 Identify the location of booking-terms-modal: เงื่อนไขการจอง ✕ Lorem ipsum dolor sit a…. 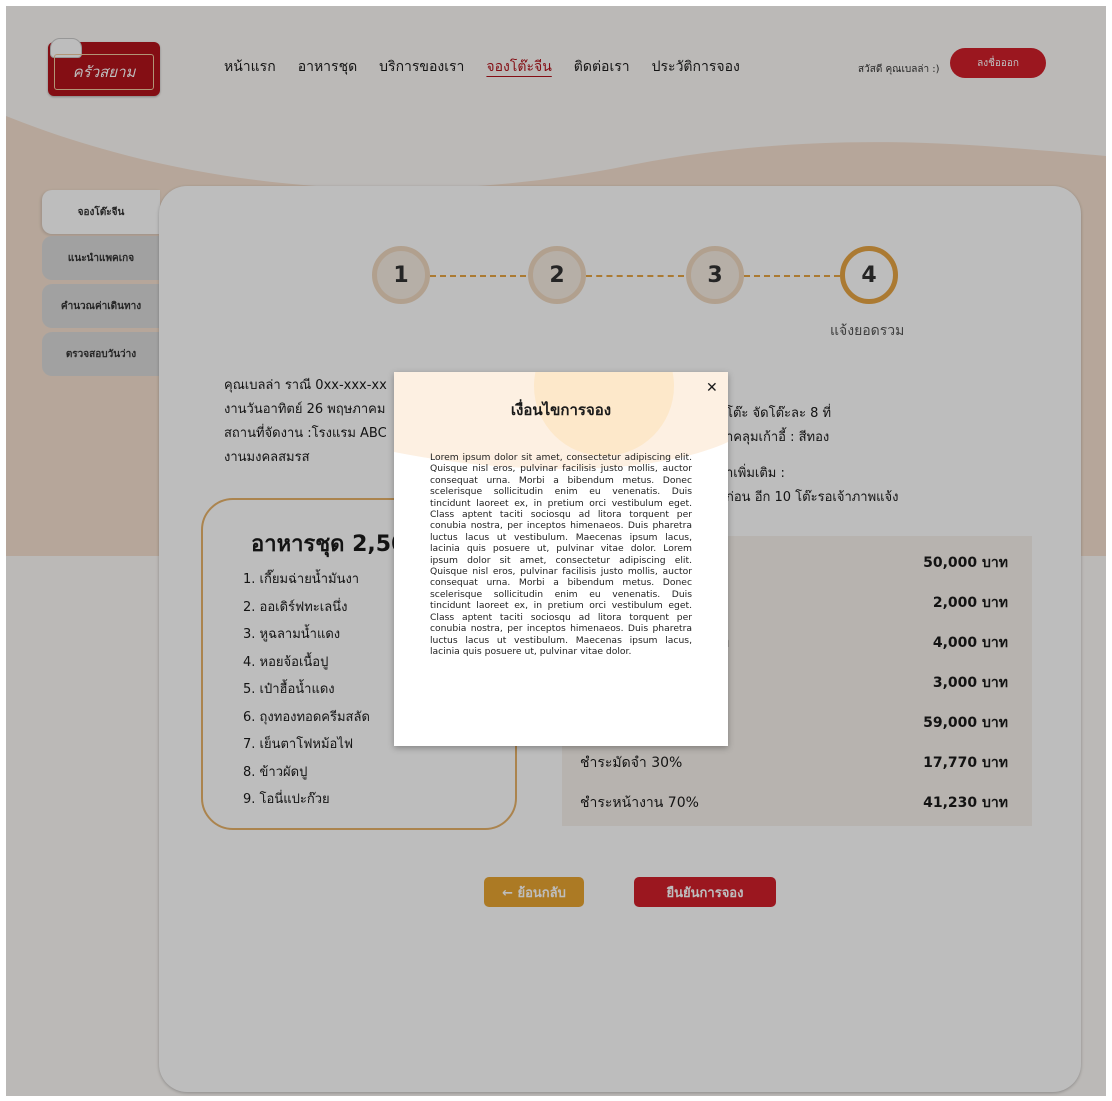
(561, 559).